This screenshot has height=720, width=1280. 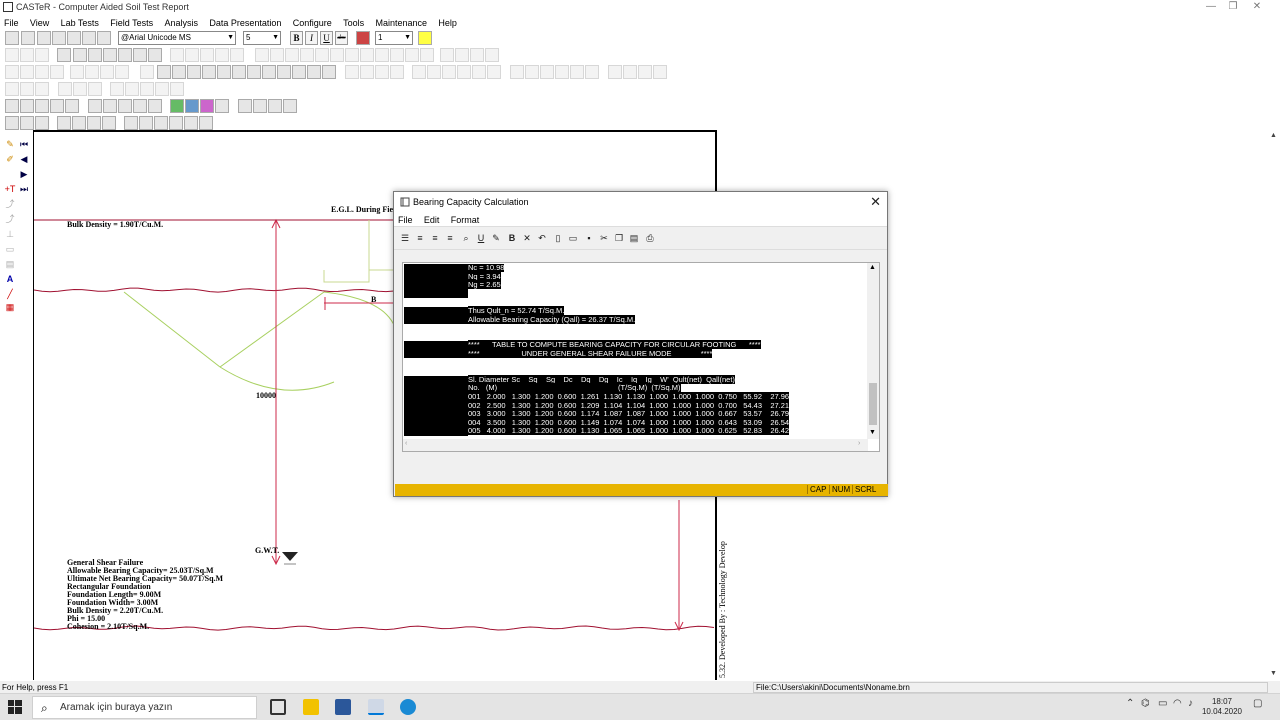 What do you see at coordinates (527, 238) in the screenshot?
I see `delete-icon: ✕` at bounding box center [527, 238].